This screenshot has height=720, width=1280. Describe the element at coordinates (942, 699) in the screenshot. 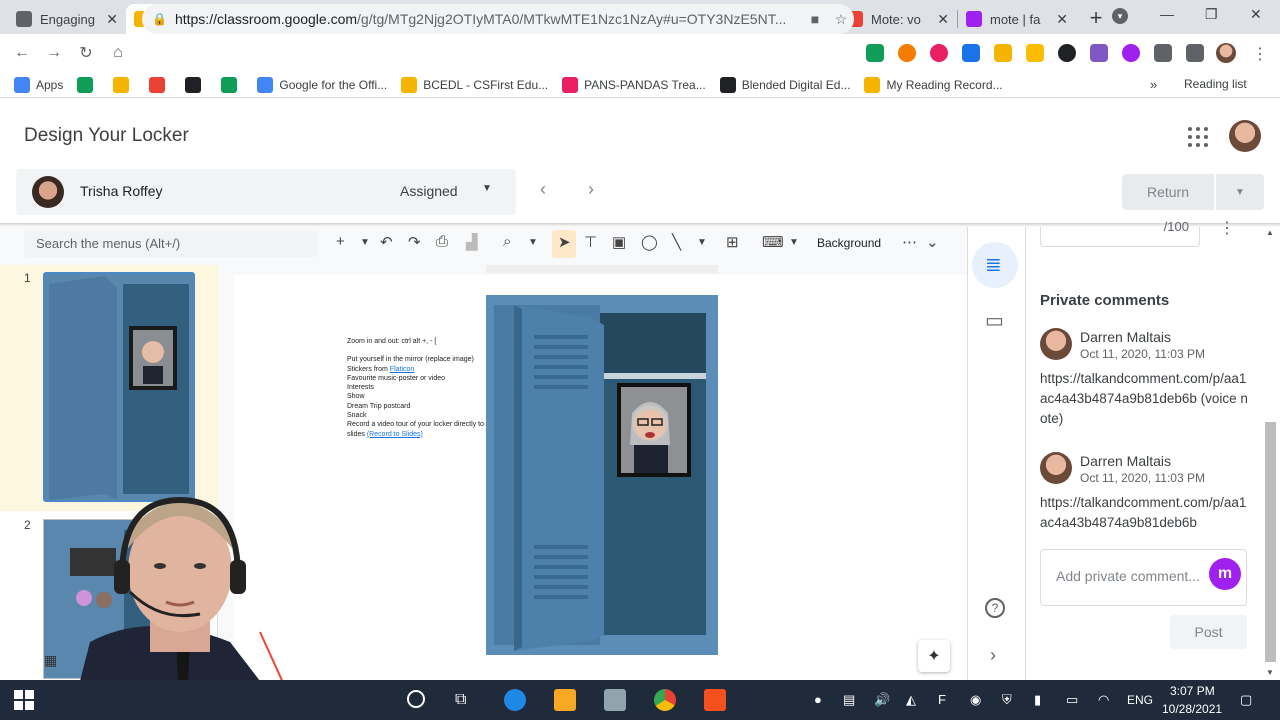

I see `tray-icon: F` at that location.